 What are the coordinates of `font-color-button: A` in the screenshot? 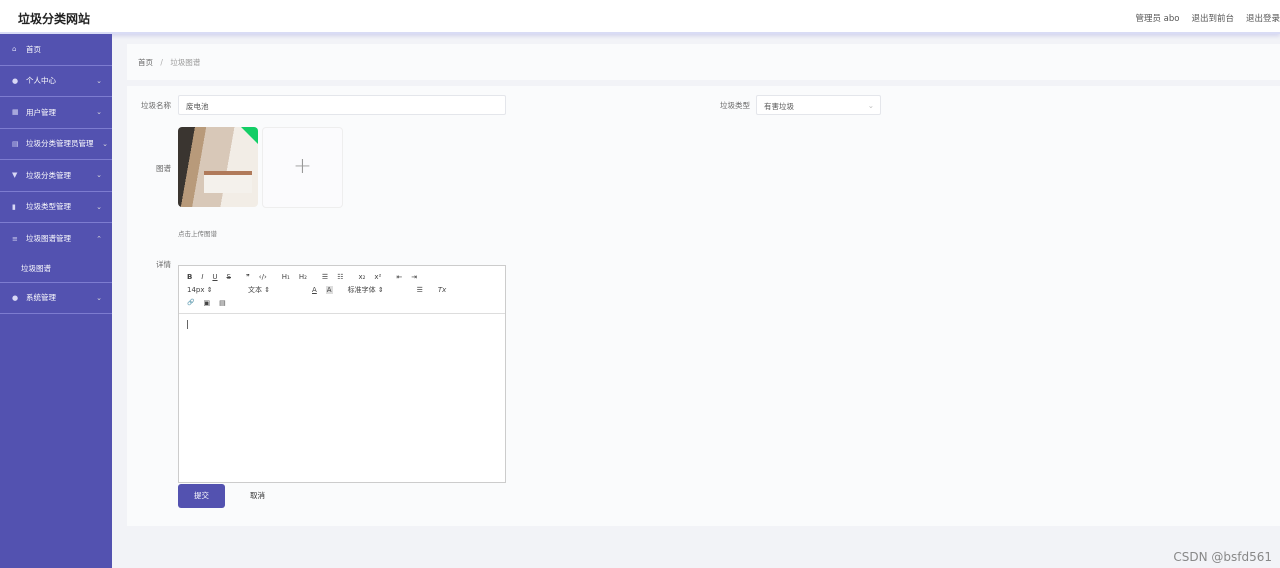 It's located at (314, 290).